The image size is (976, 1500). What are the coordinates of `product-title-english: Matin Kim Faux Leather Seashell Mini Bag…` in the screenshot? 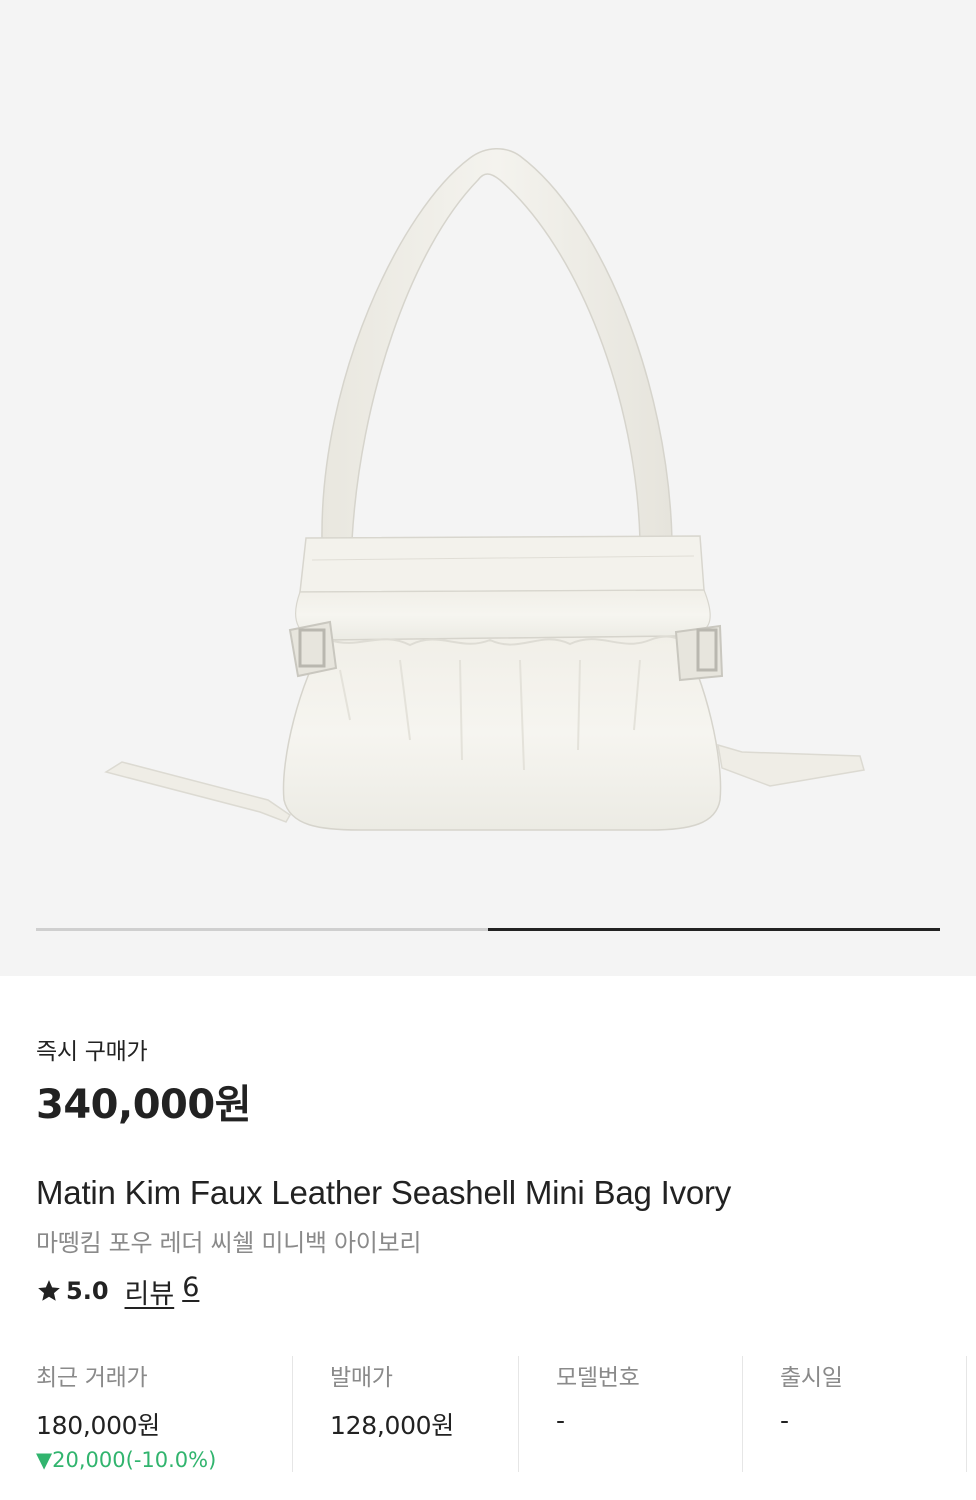 It's located at (384, 1192).